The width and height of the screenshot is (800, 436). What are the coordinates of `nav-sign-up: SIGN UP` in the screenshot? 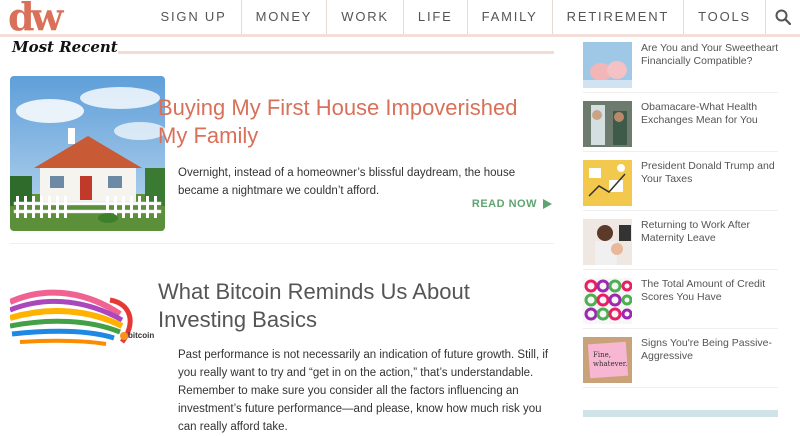 It's located at (194, 17).